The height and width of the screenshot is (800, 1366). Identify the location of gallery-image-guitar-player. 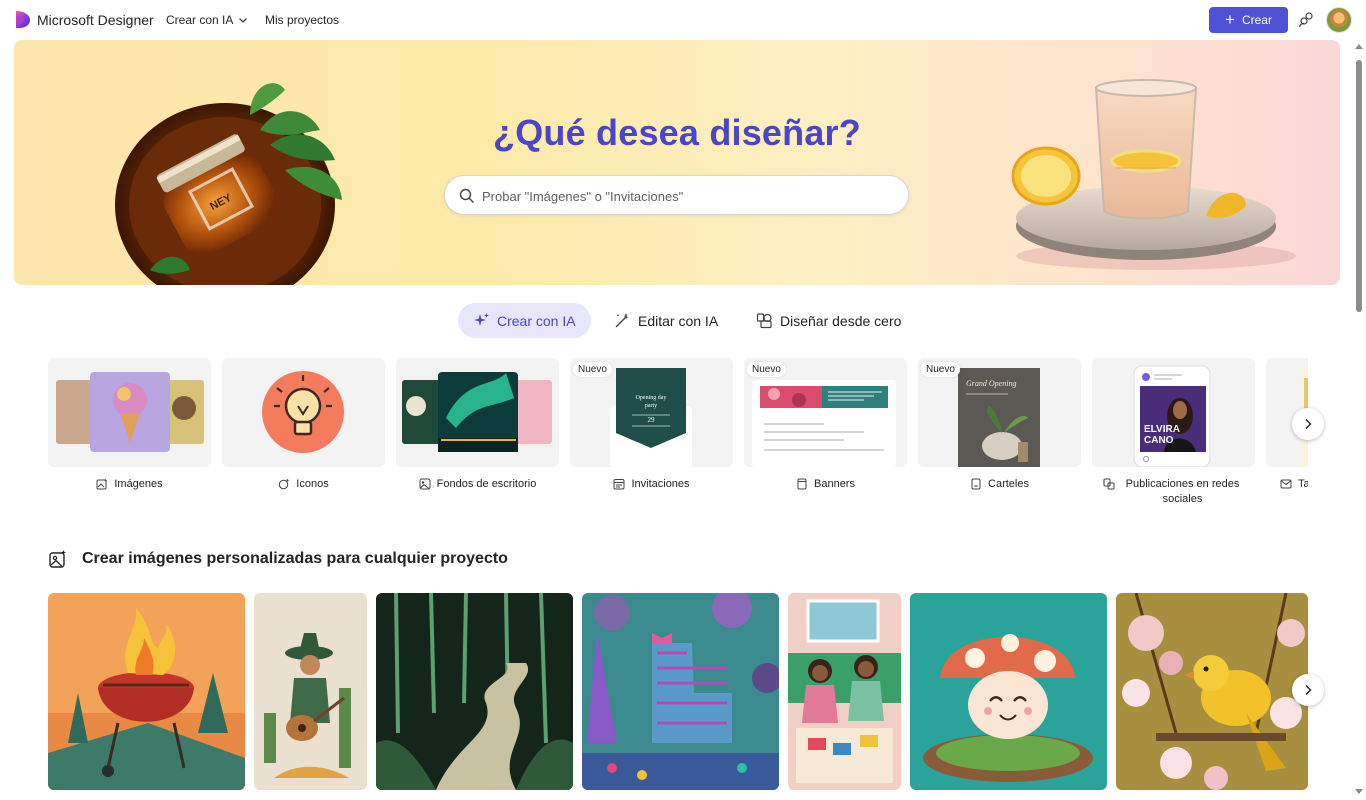
(310, 691).